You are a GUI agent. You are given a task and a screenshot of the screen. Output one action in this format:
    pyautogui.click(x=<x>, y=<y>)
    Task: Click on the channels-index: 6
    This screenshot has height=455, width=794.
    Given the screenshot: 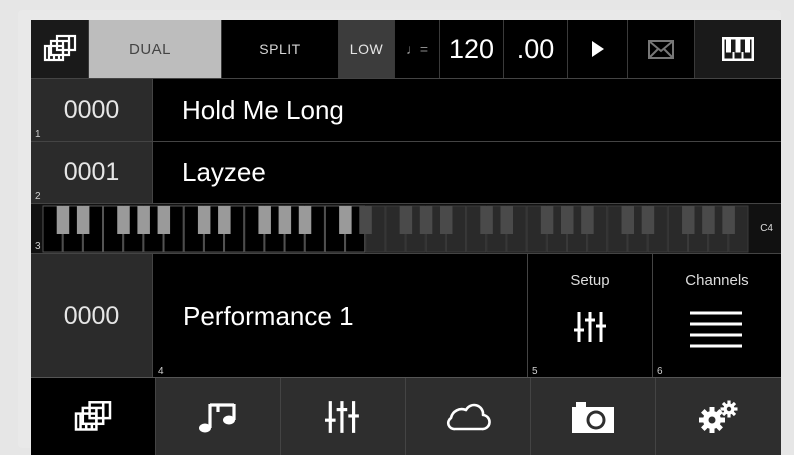 What is the action you would take?
    pyautogui.click(x=660, y=371)
    